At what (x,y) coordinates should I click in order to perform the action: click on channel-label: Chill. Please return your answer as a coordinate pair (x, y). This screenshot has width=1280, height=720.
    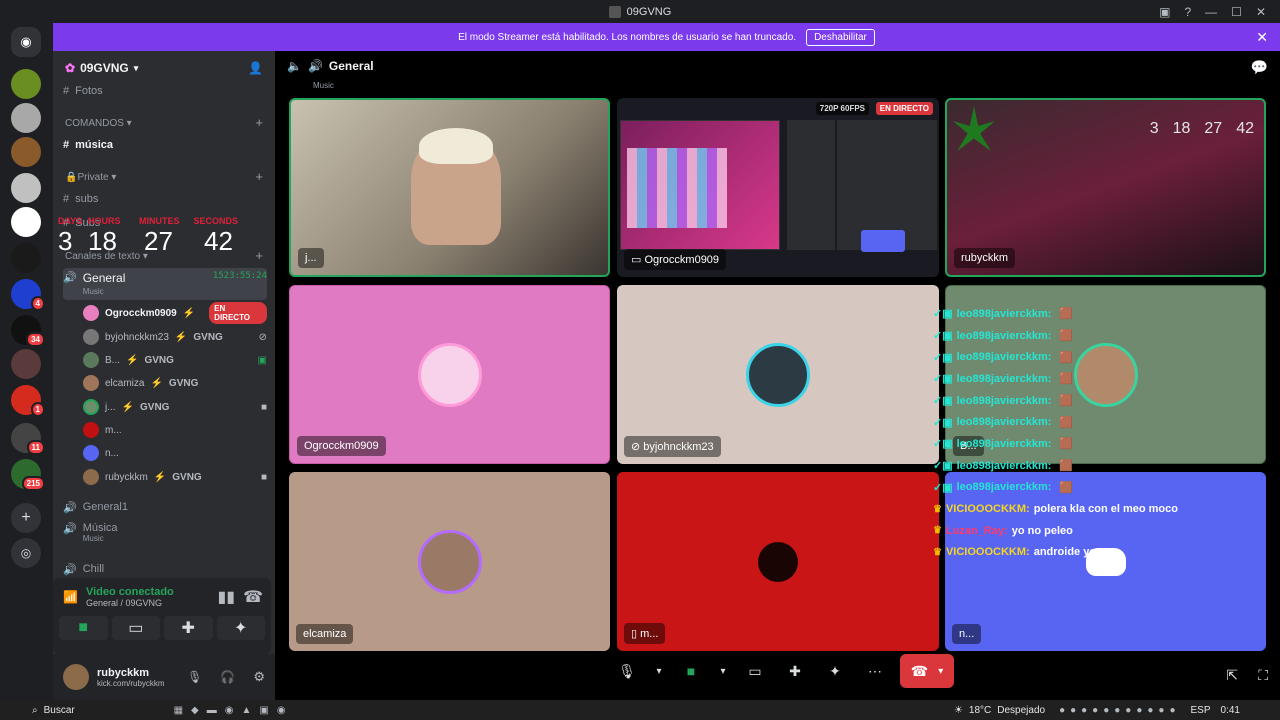
    Looking at the image, I should click on (93, 569).